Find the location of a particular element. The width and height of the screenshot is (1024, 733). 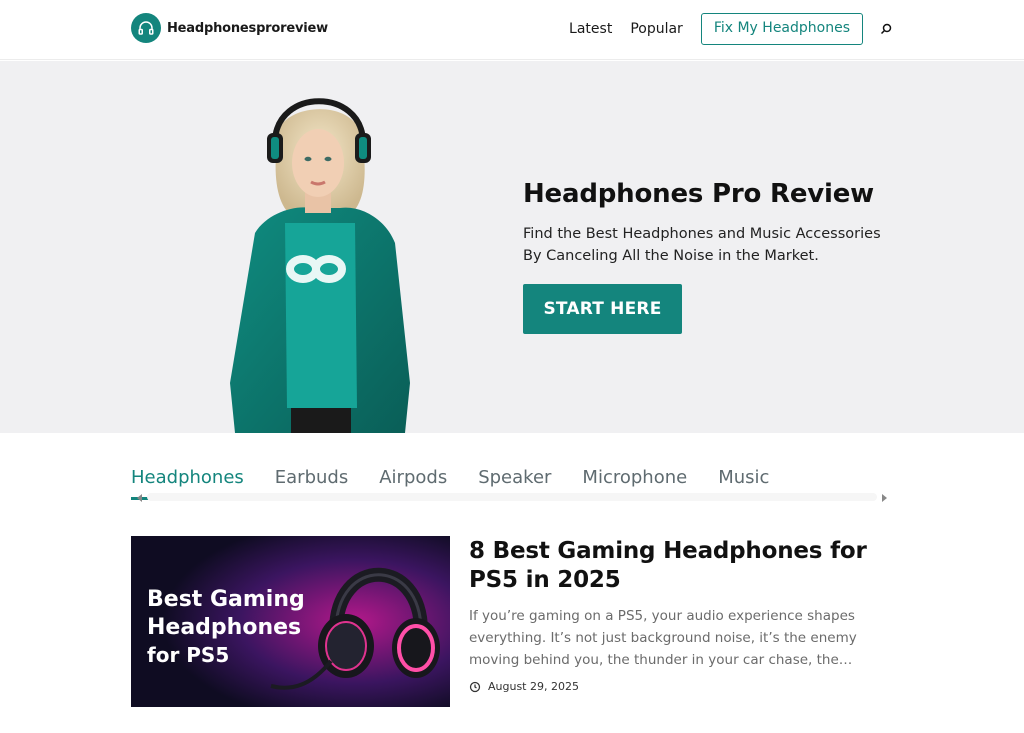

thumb-text-1: Best Gaming is located at coordinates (226, 599).